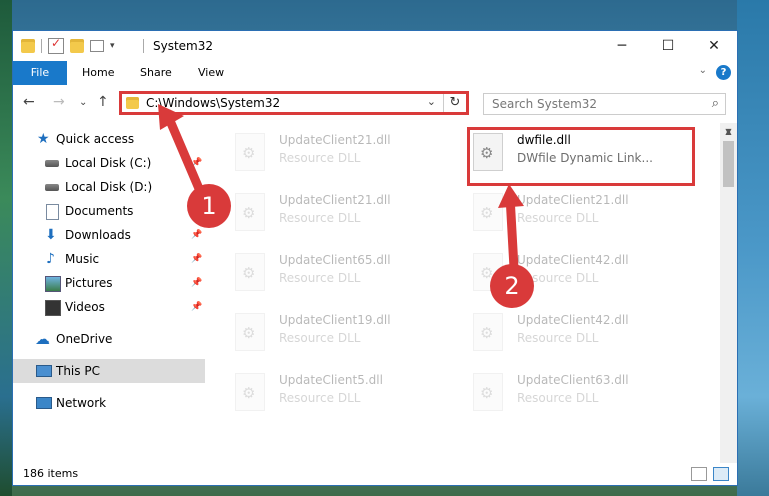 The height and width of the screenshot is (496, 769). I want to click on minimize-button: ─, so click(622, 46).